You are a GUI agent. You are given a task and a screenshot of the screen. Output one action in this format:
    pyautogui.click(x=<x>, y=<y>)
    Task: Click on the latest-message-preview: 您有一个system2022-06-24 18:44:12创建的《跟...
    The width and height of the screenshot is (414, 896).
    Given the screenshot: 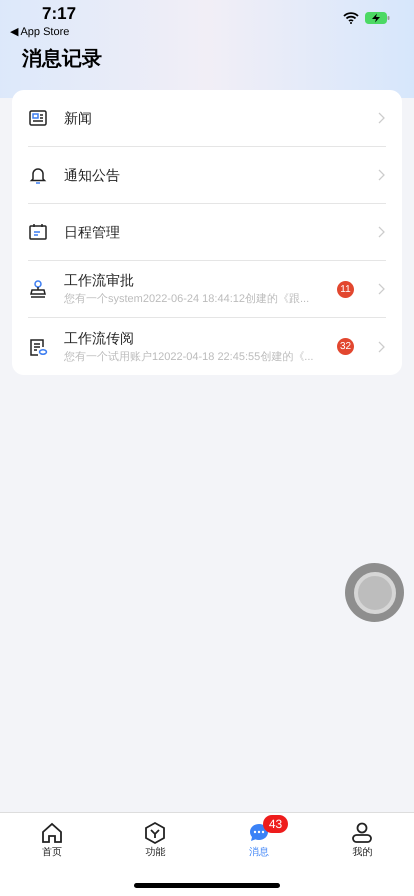 What is the action you would take?
    pyautogui.click(x=187, y=300)
    